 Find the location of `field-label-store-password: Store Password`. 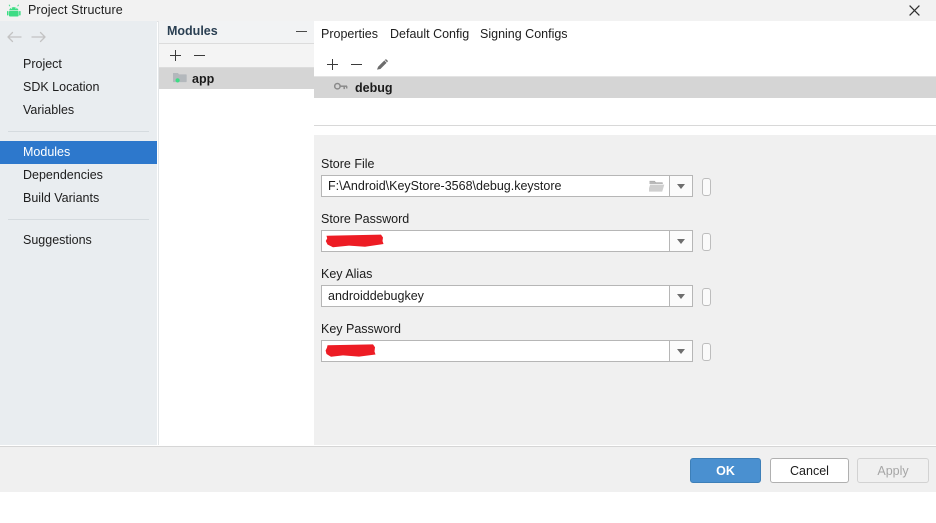

field-label-store-password: Store Password is located at coordinates (365, 219).